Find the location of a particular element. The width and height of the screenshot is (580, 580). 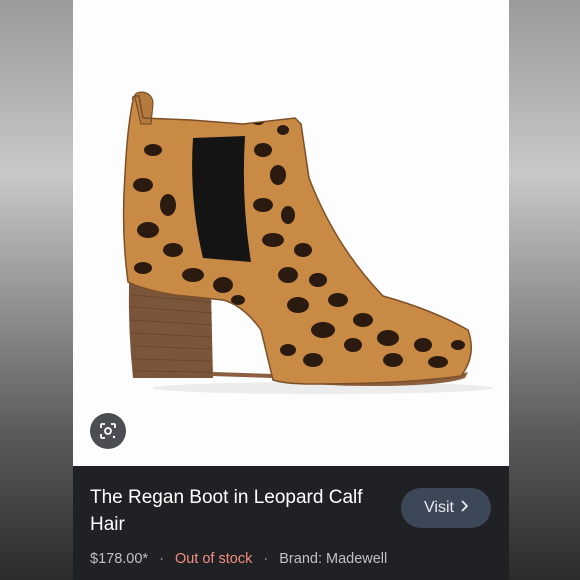

left-blurred-edge is located at coordinates (36, 290).